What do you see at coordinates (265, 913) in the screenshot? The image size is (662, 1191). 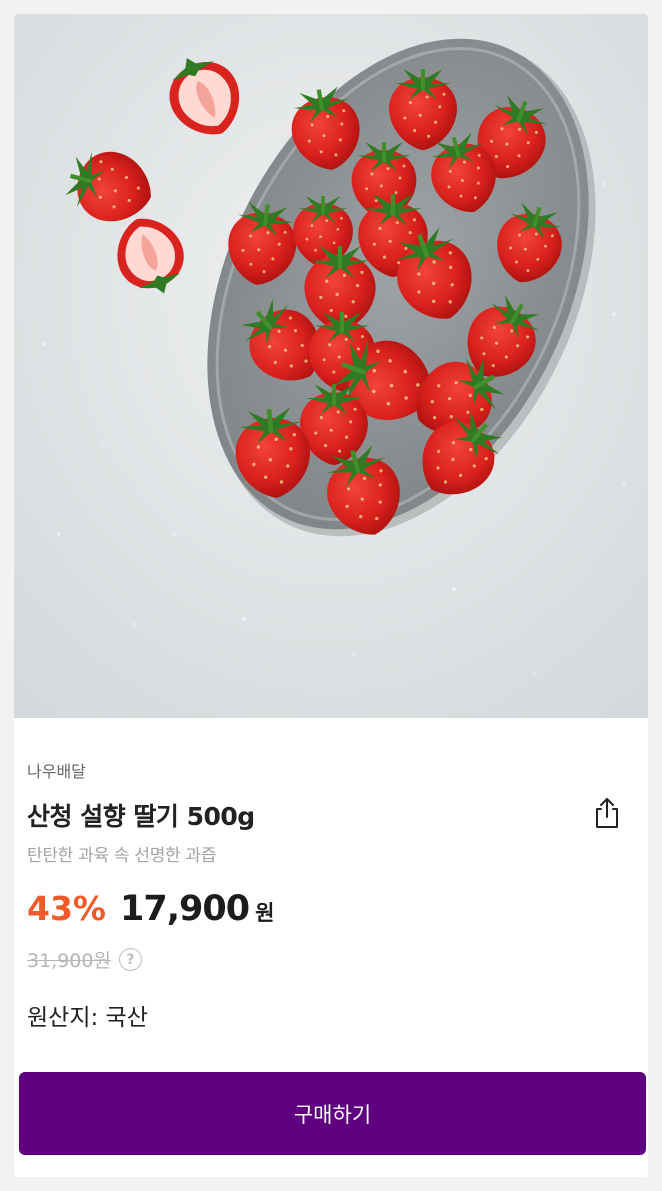 I see `currency-unit: 원` at bounding box center [265, 913].